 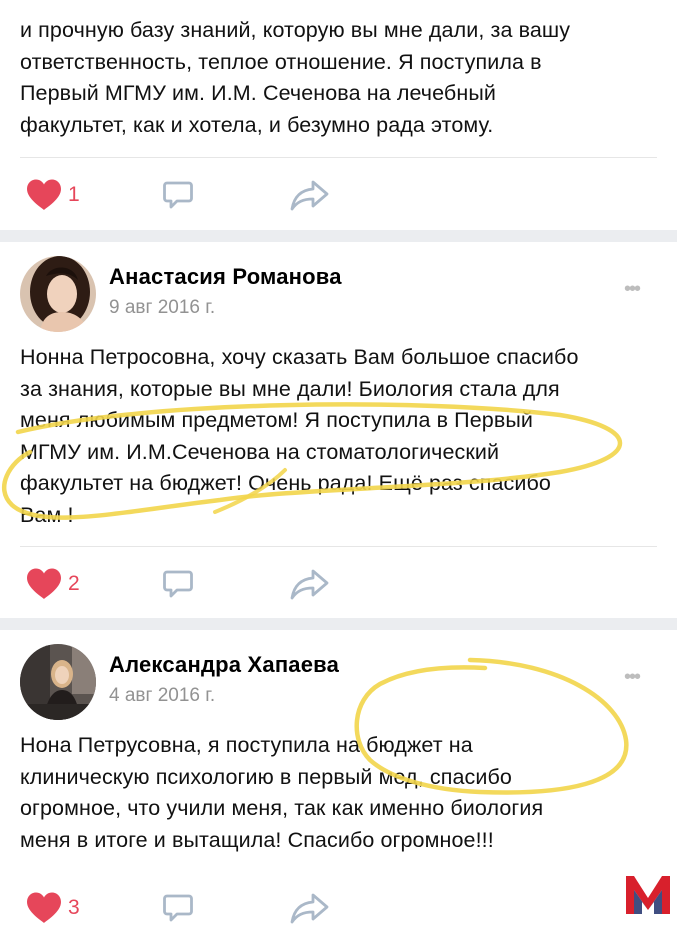 I want to click on text-line: Вам !, so click(x=47, y=514).